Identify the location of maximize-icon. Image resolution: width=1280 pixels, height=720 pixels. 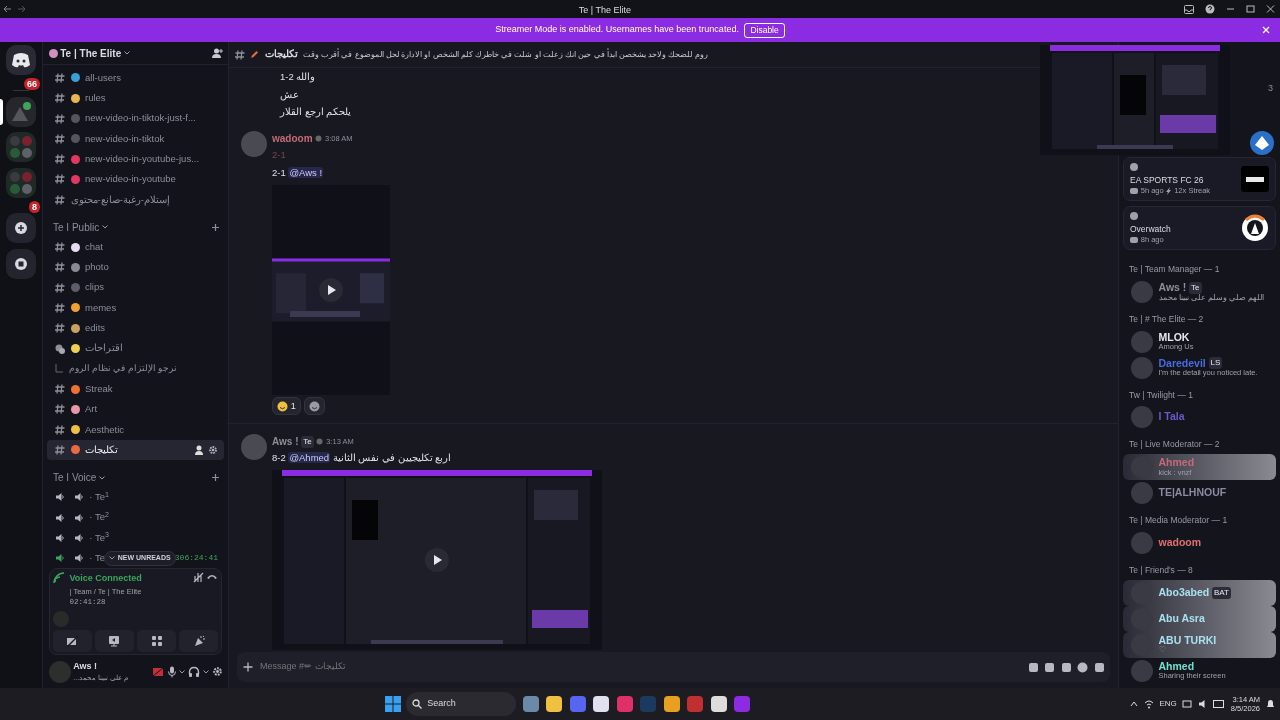
(1250, 9).